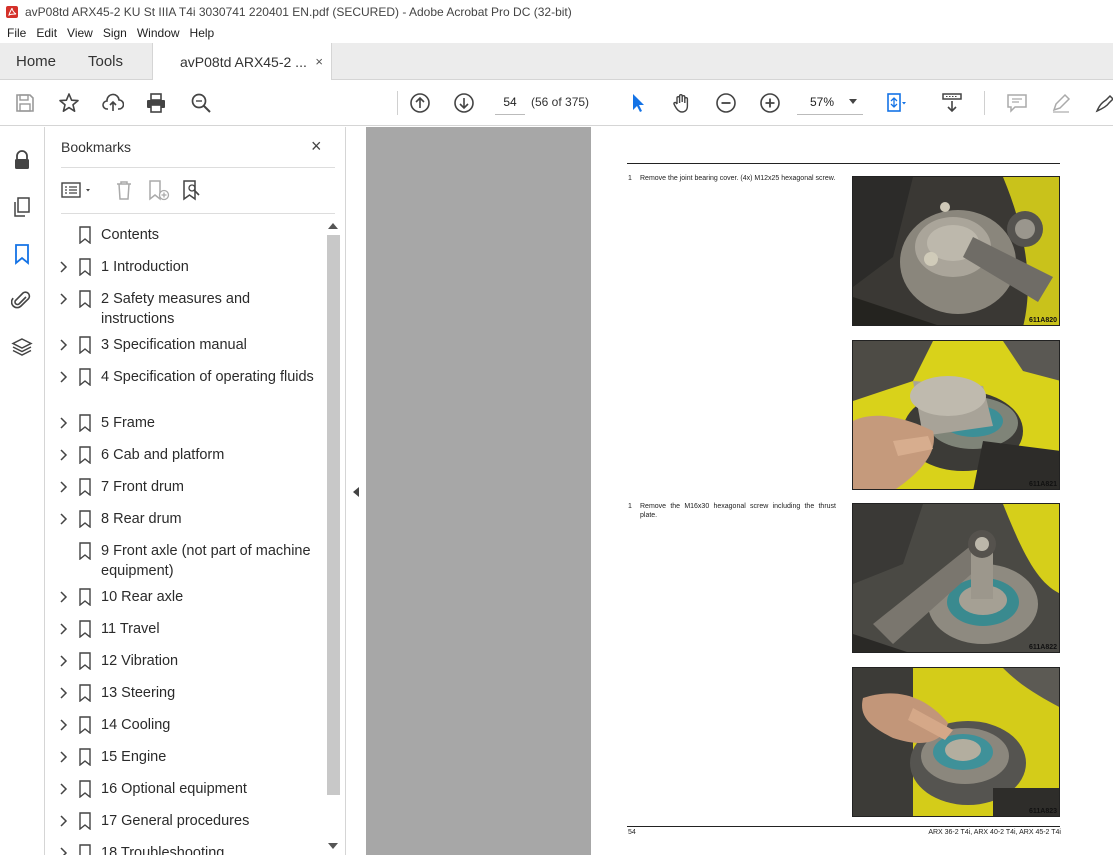 The height and width of the screenshot is (855, 1113). Describe the element at coordinates (186, 757) in the screenshot. I see `bookmark-item: 15 Engine` at that location.